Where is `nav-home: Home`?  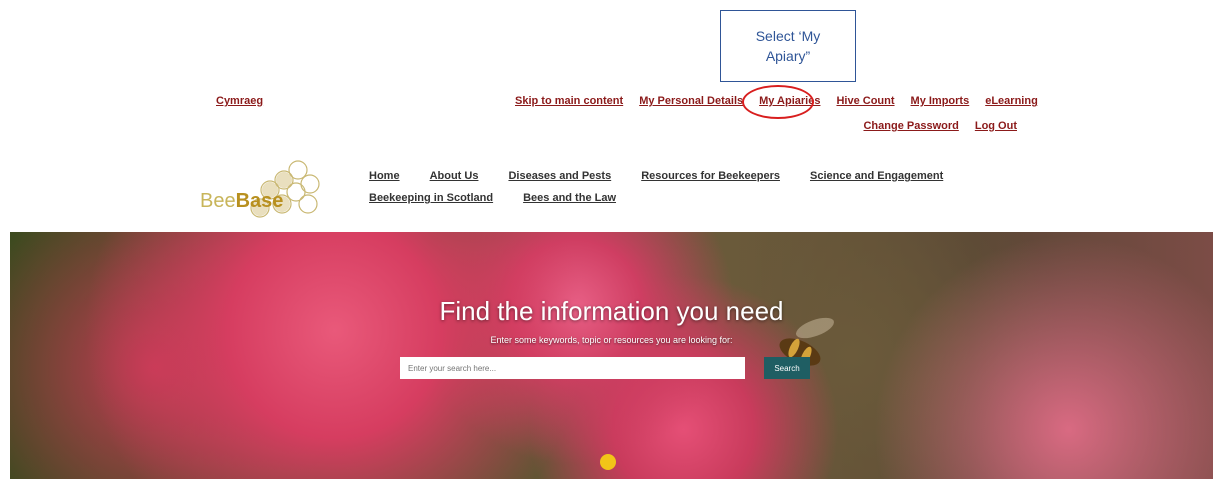 nav-home: Home is located at coordinates (384, 176).